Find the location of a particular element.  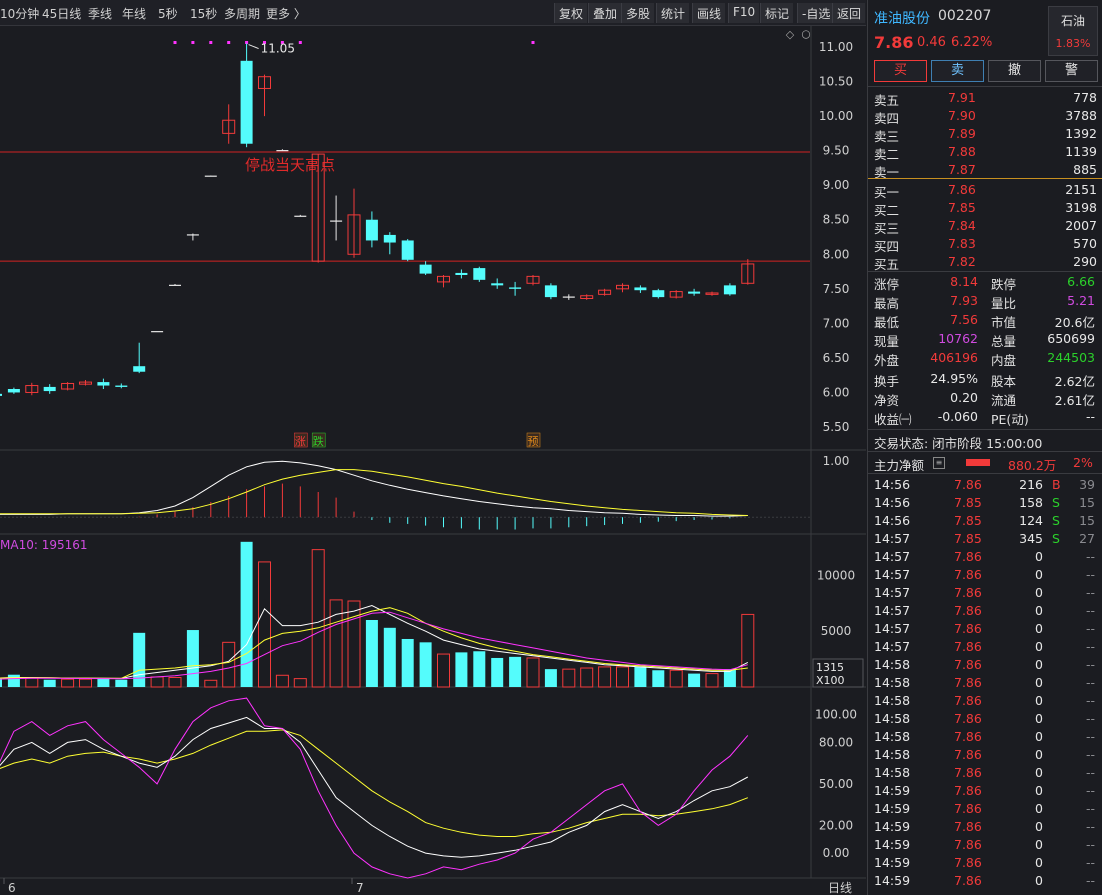

tool-button-8: 返回 is located at coordinates (849, 13).